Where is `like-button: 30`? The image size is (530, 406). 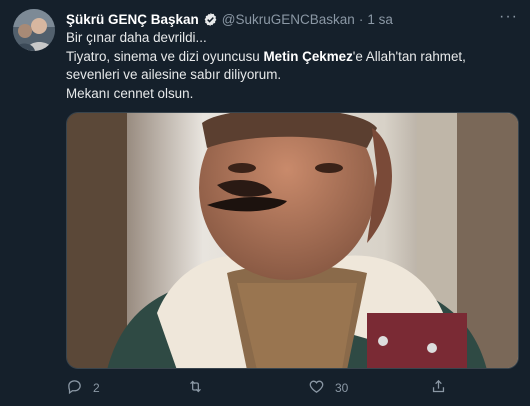
like-button: 30 is located at coordinates (328, 388).